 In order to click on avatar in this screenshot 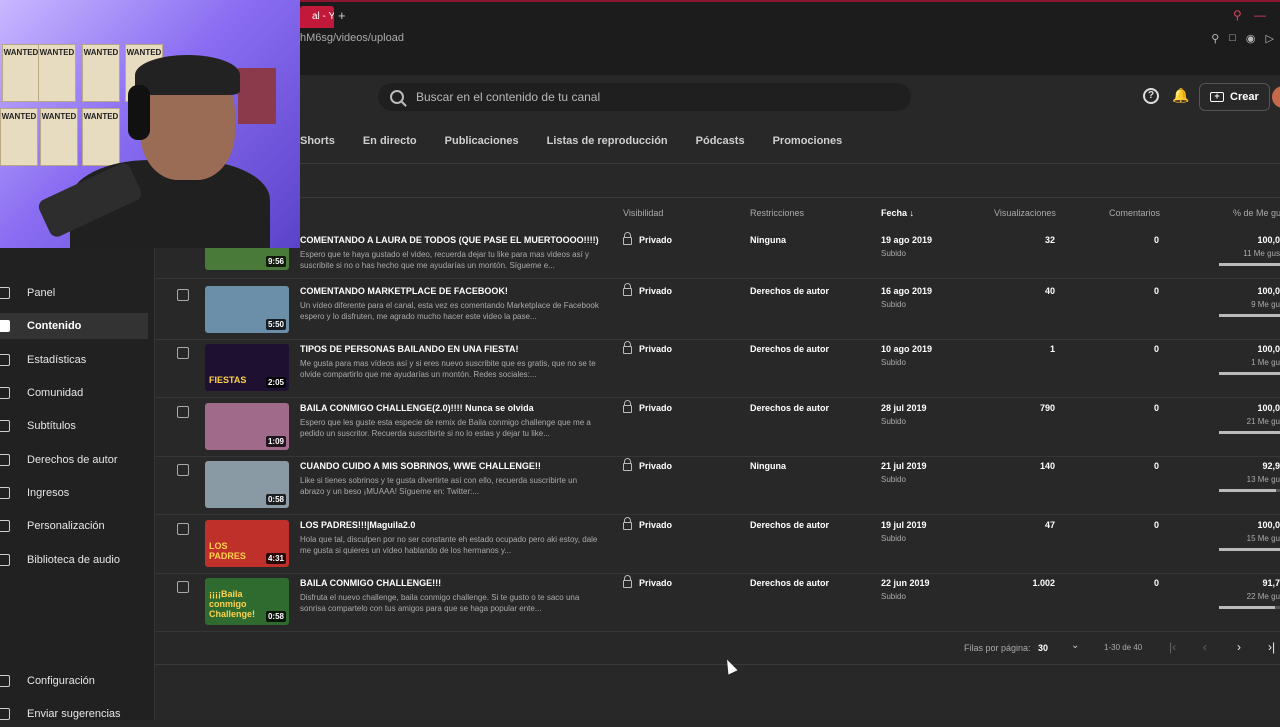, I will do `click(1276, 97)`.